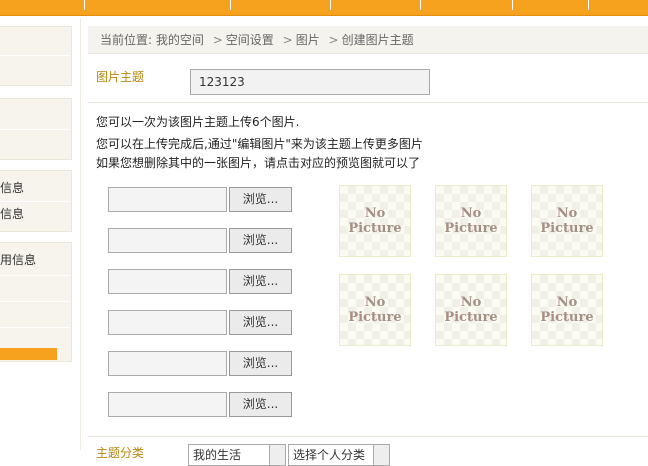 The height and width of the screenshot is (466, 648). What do you see at coordinates (329, 455) in the screenshot?
I see `personal-category-select-value: 选择个人分类` at bounding box center [329, 455].